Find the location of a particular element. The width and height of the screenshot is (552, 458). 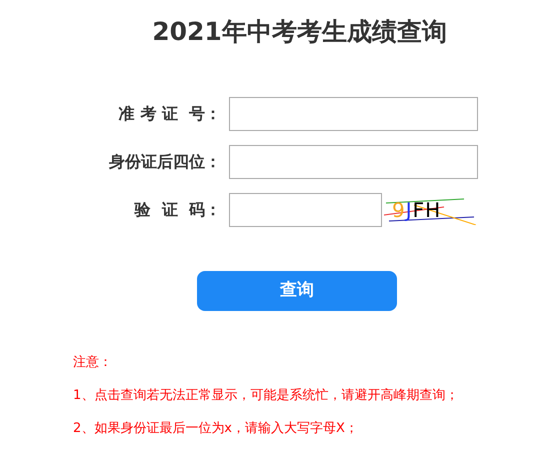

field-label: 验 证 码： is located at coordinates (177, 209).